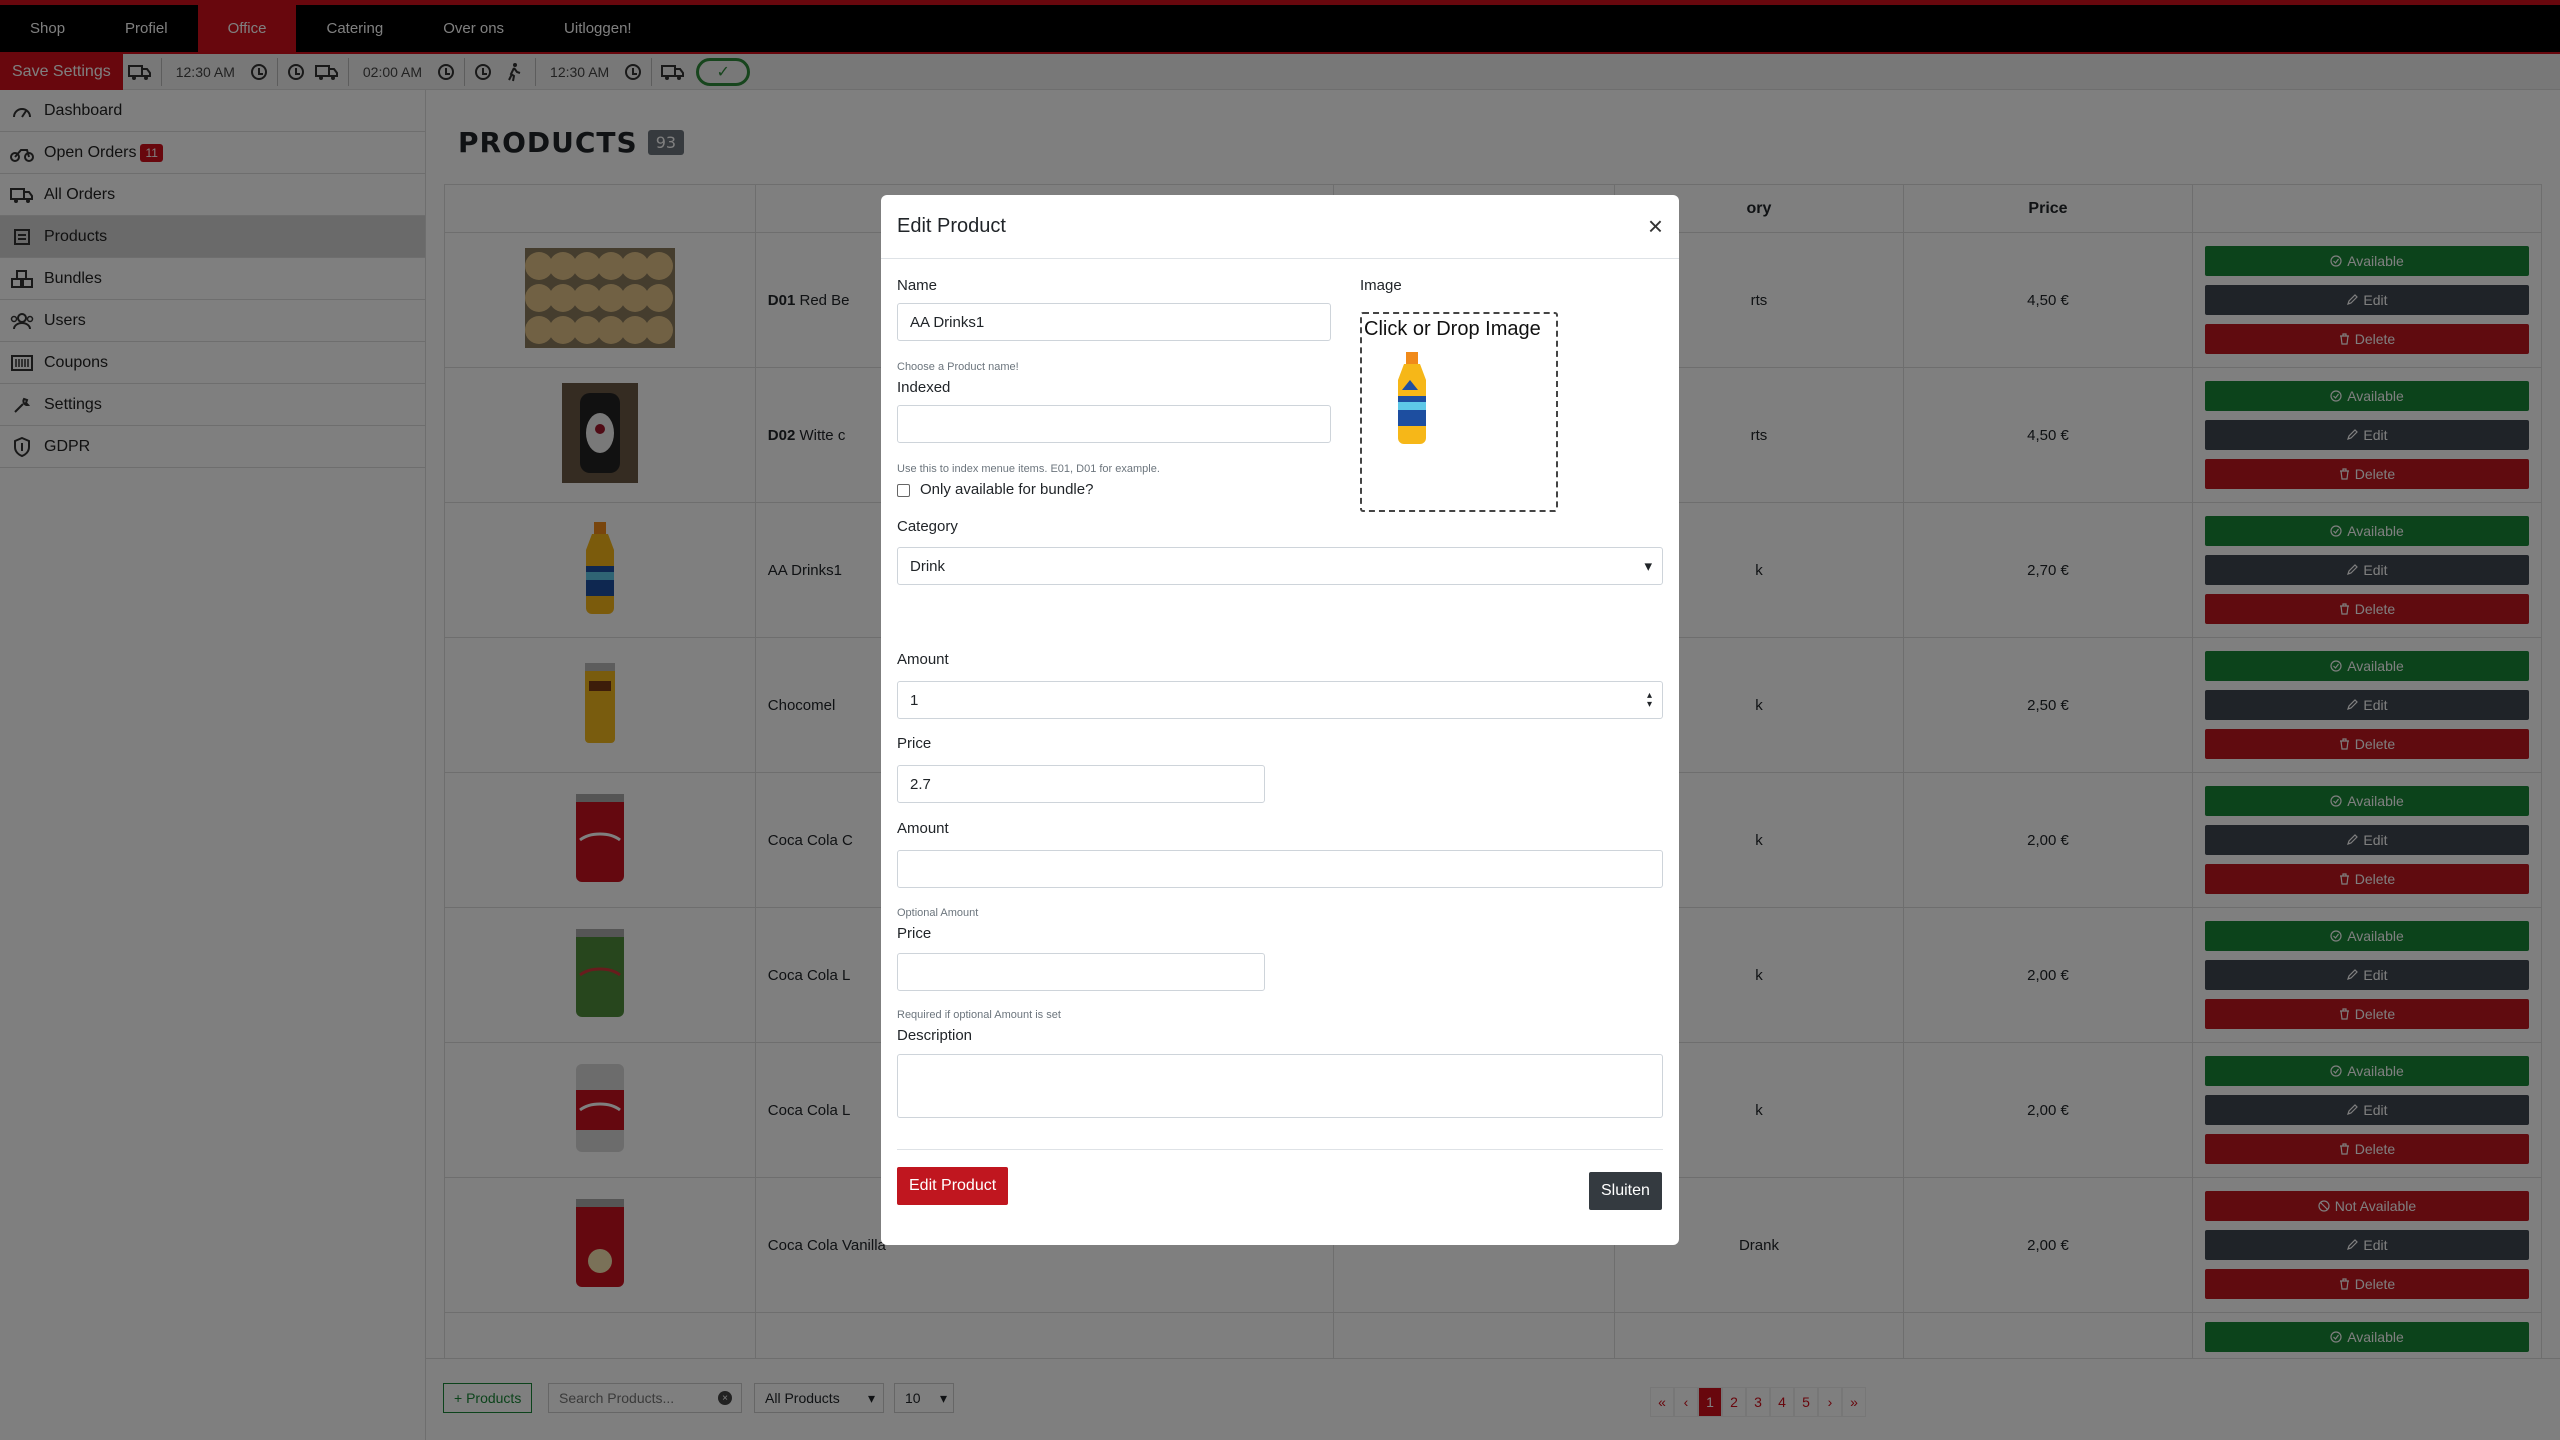  I want to click on dropzone-text: Click or Drop Image, so click(1452, 329).